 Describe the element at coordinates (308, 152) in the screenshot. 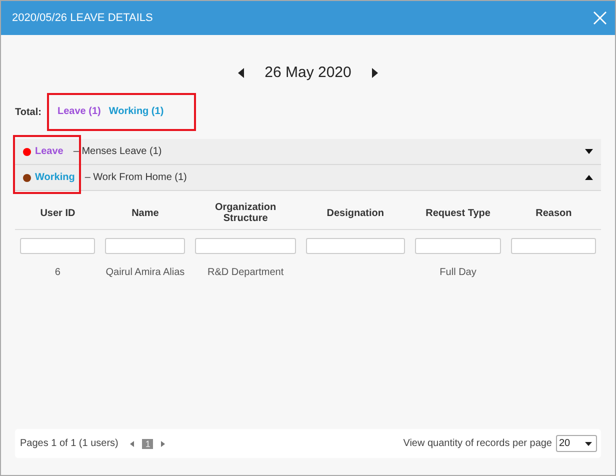

I see `category-header: Leave – Menses Leave (1)` at that location.